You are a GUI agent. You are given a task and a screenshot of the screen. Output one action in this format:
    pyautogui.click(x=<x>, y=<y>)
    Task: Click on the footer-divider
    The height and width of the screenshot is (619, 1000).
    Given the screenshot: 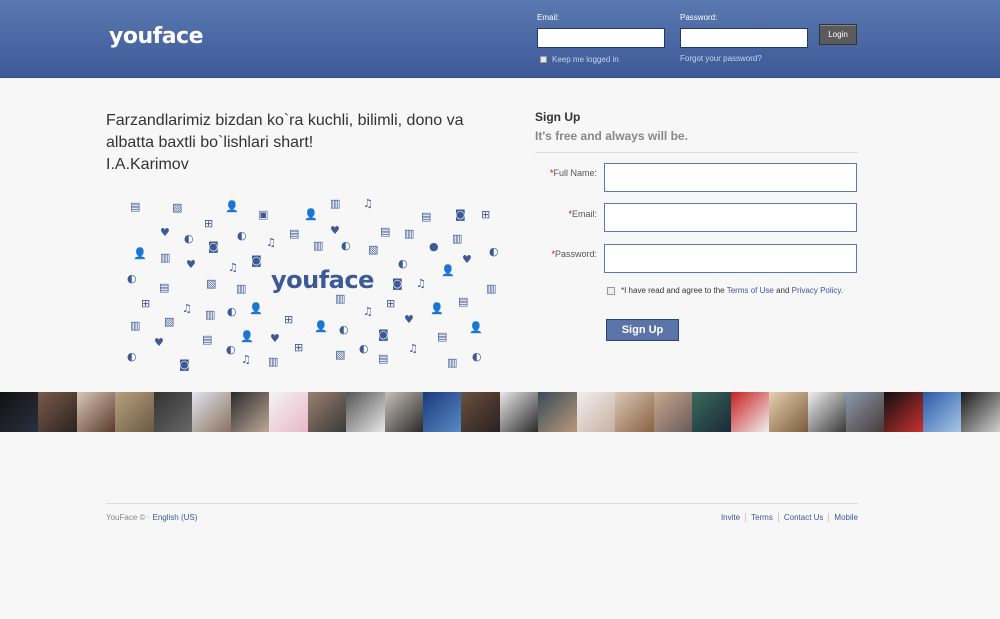 What is the action you would take?
    pyautogui.click(x=482, y=503)
    